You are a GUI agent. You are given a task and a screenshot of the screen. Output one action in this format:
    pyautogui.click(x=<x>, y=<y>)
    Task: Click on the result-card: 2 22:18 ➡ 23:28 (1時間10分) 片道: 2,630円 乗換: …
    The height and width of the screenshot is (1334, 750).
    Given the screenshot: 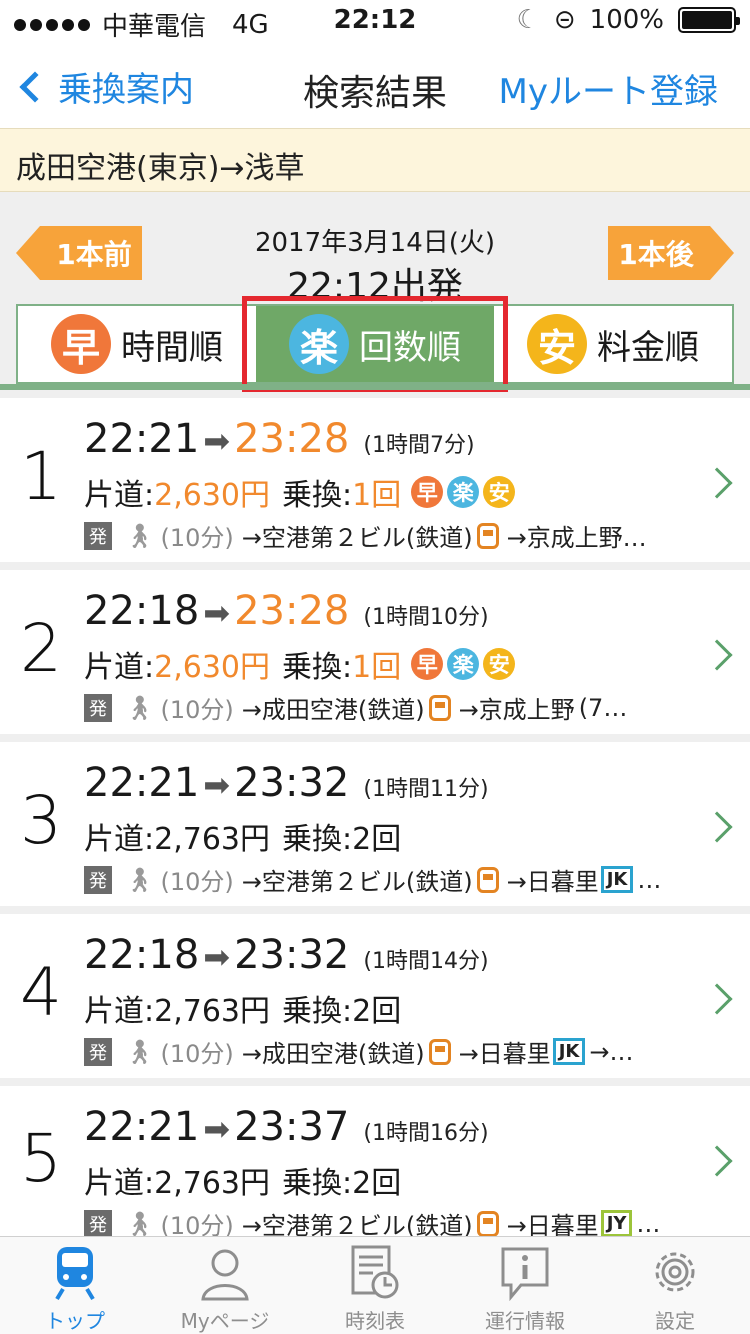 What is the action you would take?
    pyautogui.click(x=375, y=652)
    